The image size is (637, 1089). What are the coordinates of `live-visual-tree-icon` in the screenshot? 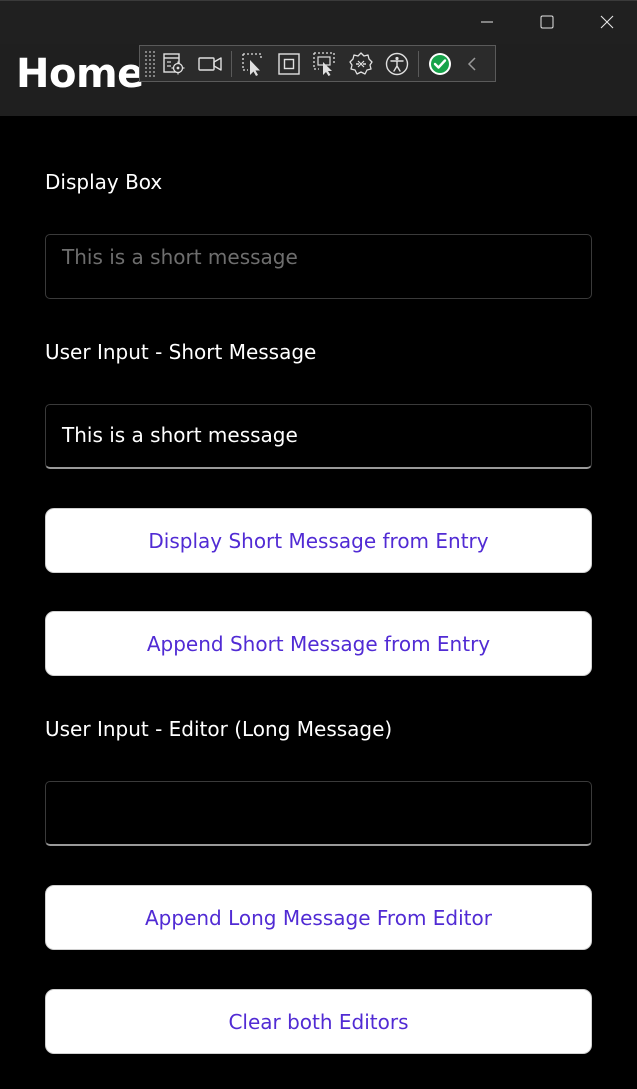 It's located at (174, 63).